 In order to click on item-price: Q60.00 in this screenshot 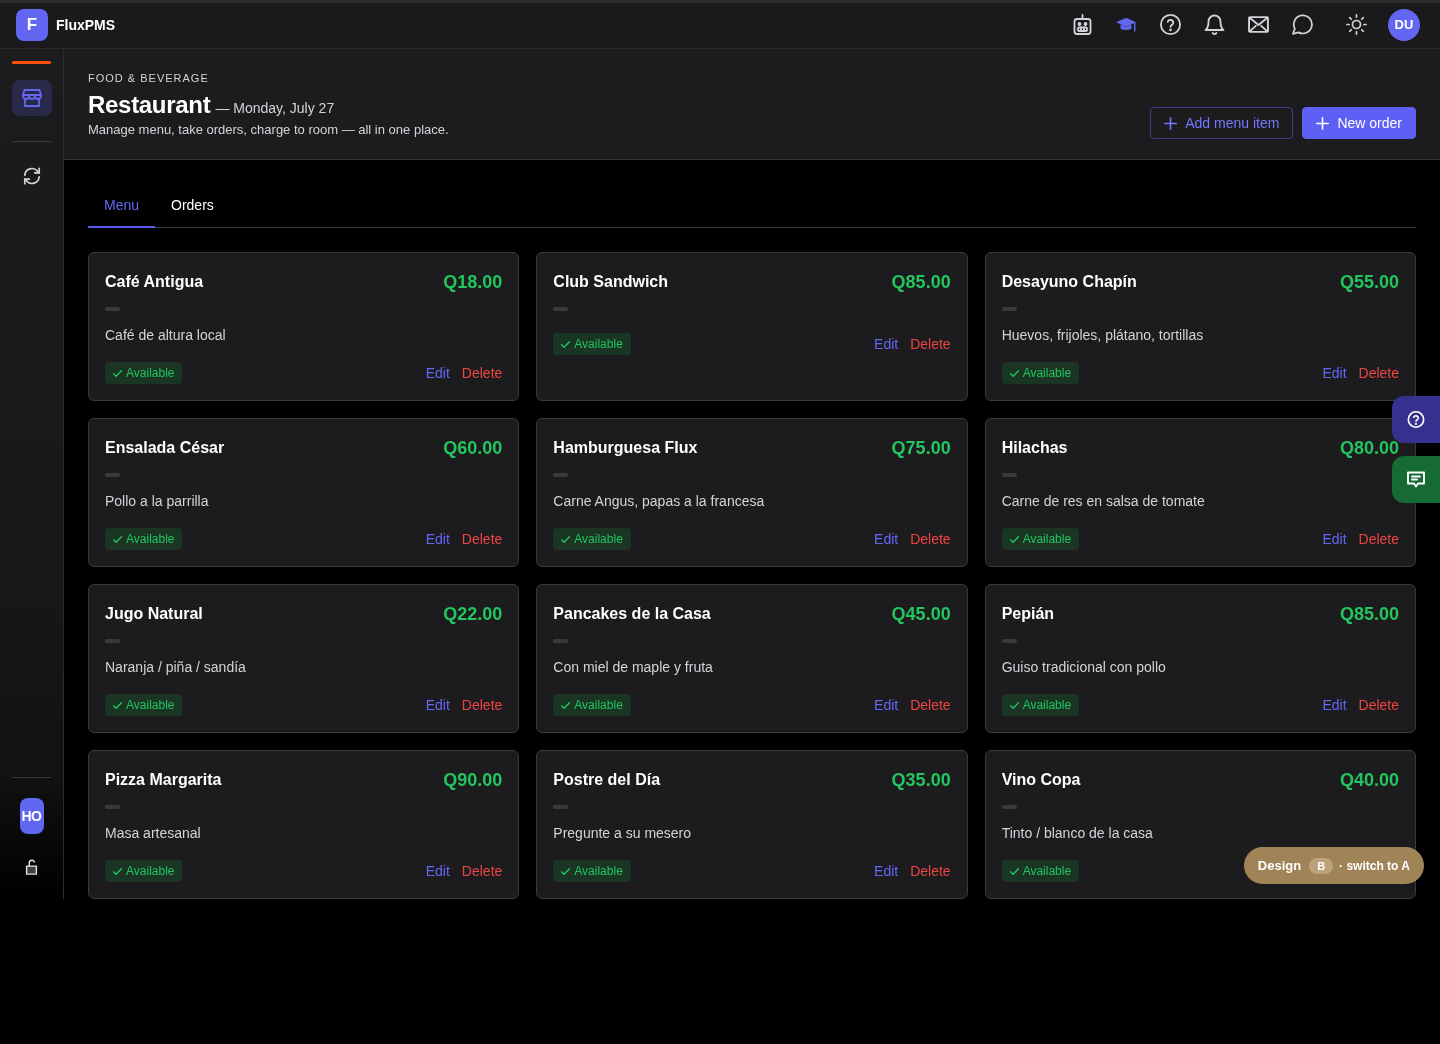, I will do `click(473, 448)`.